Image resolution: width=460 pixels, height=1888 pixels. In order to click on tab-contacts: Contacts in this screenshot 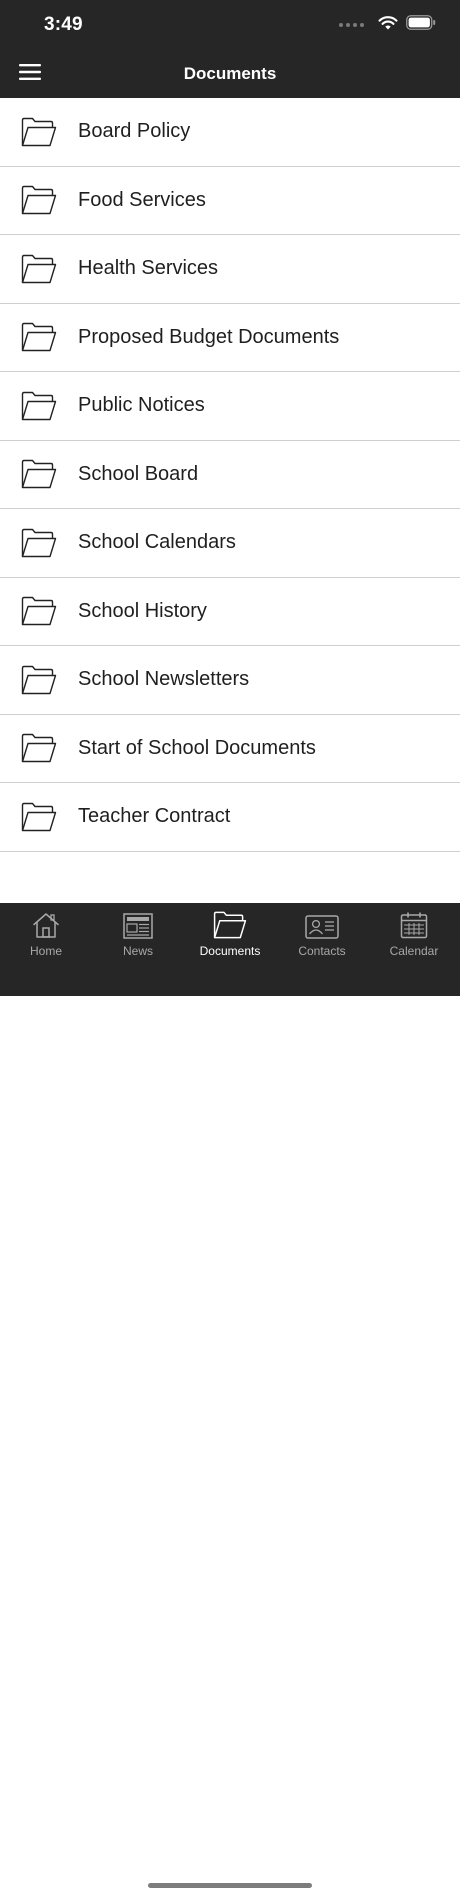, I will do `click(322, 937)`.